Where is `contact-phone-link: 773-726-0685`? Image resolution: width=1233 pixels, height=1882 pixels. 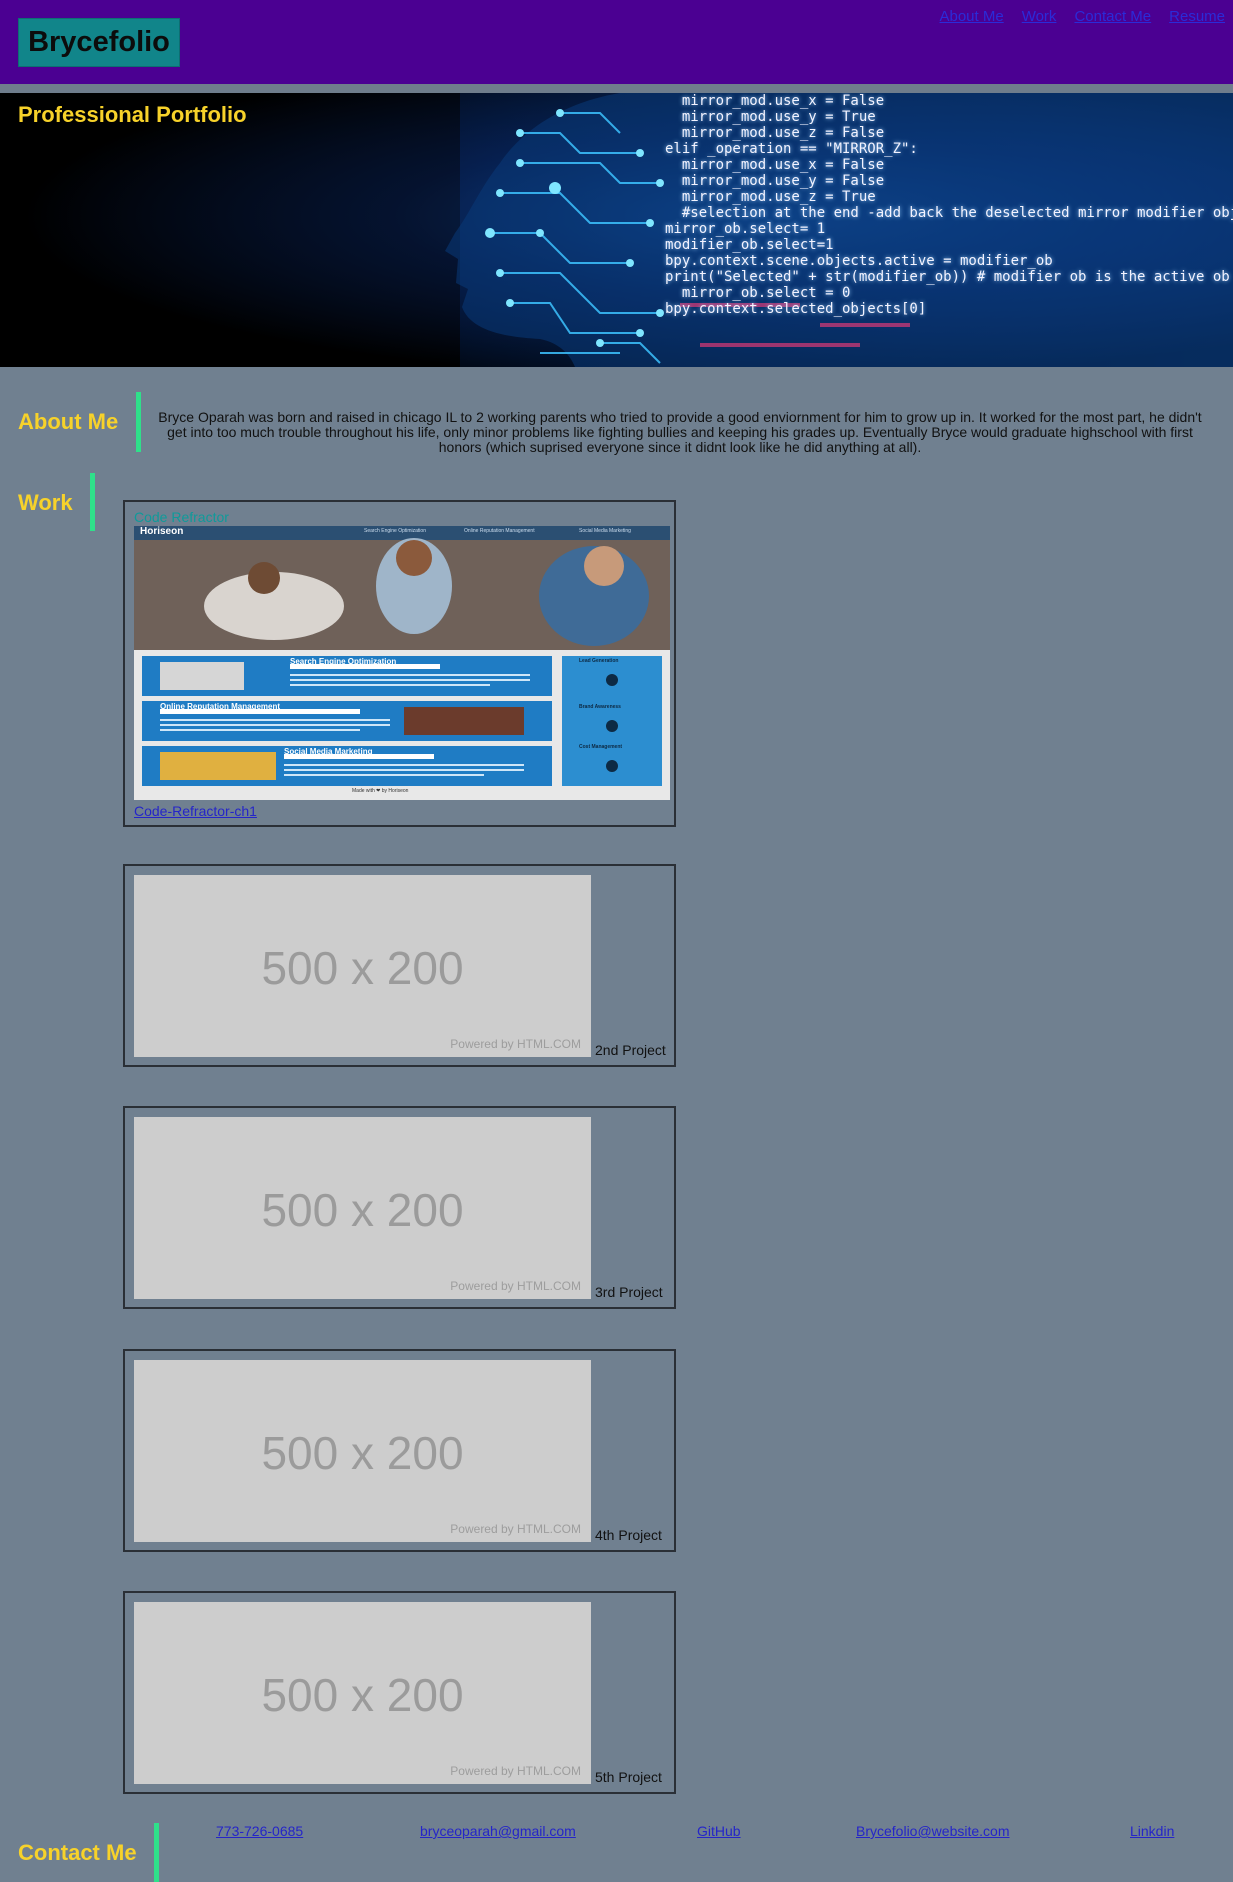 contact-phone-link: 773-726-0685 is located at coordinates (259, 1831).